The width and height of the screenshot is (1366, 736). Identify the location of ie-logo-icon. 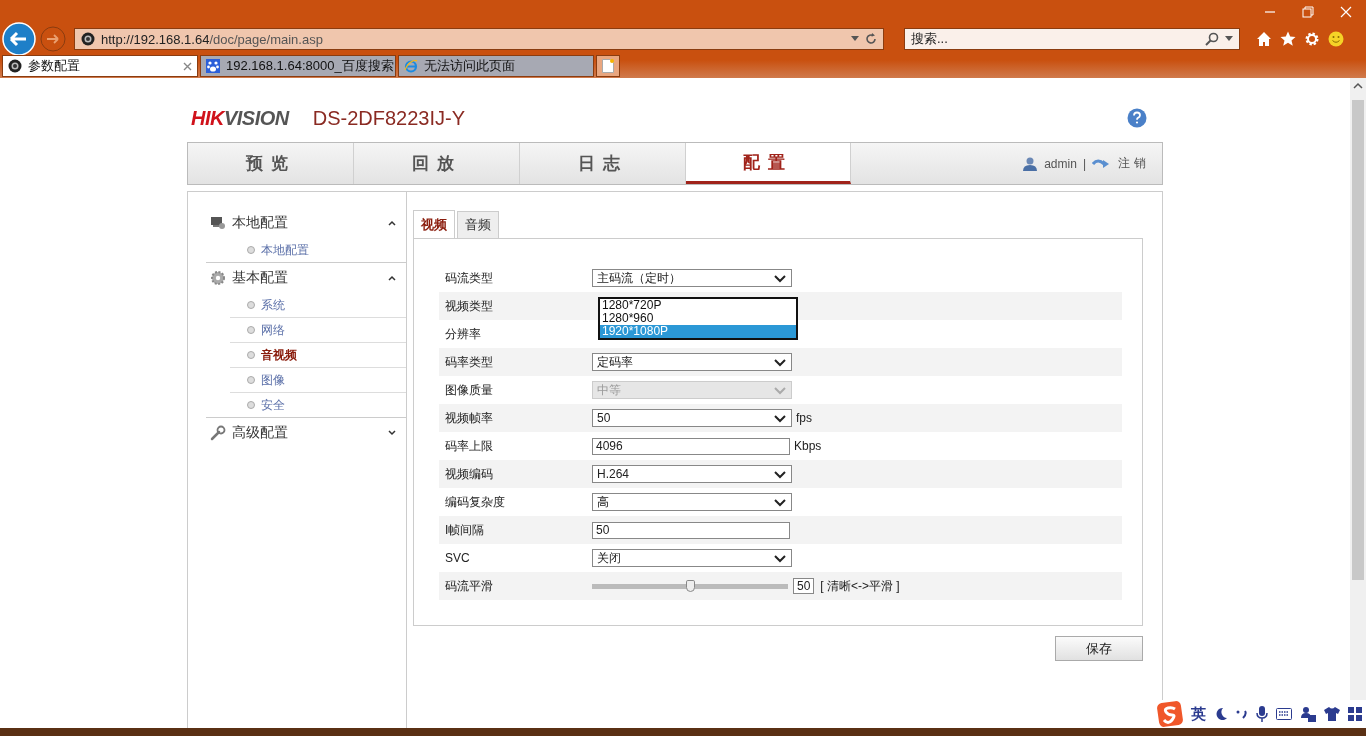
(411, 66).